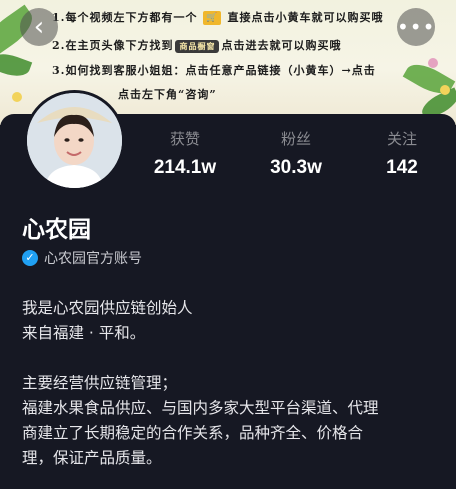  What do you see at coordinates (214, 70) in the screenshot?
I see `banner-line-3: 3.如何找到客服小姐姐：点击任意产品链接（小黄车）→点击` at bounding box center [214, 70].